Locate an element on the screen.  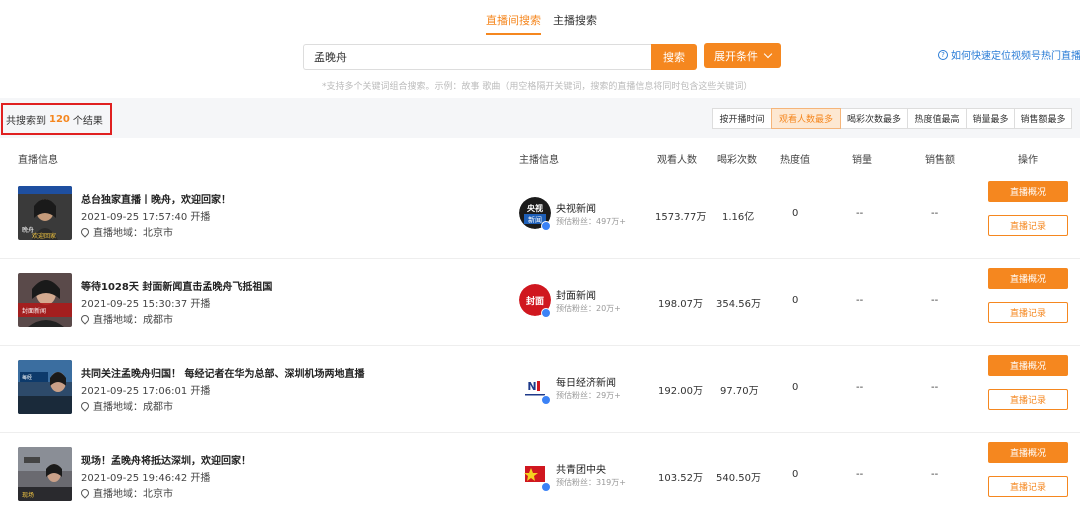
help-icon: ? is located at coordinates (943, 54).